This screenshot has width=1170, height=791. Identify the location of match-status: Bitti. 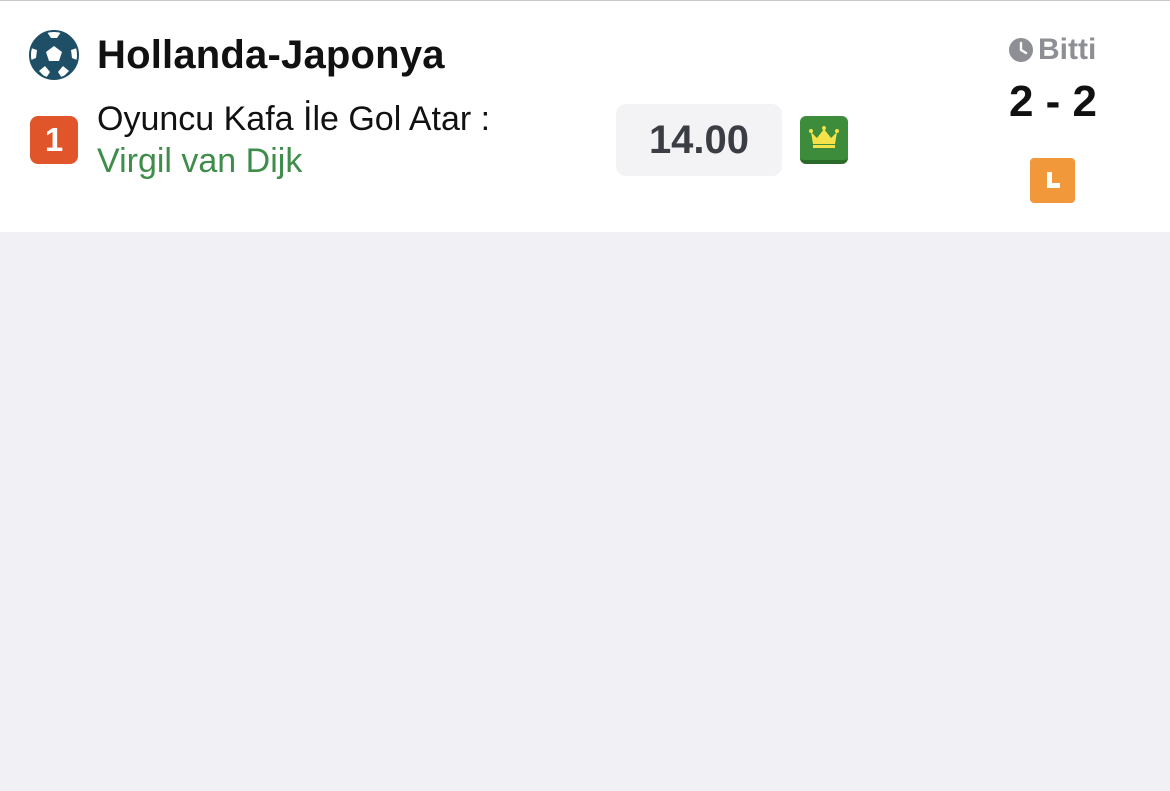
(1058, 49).